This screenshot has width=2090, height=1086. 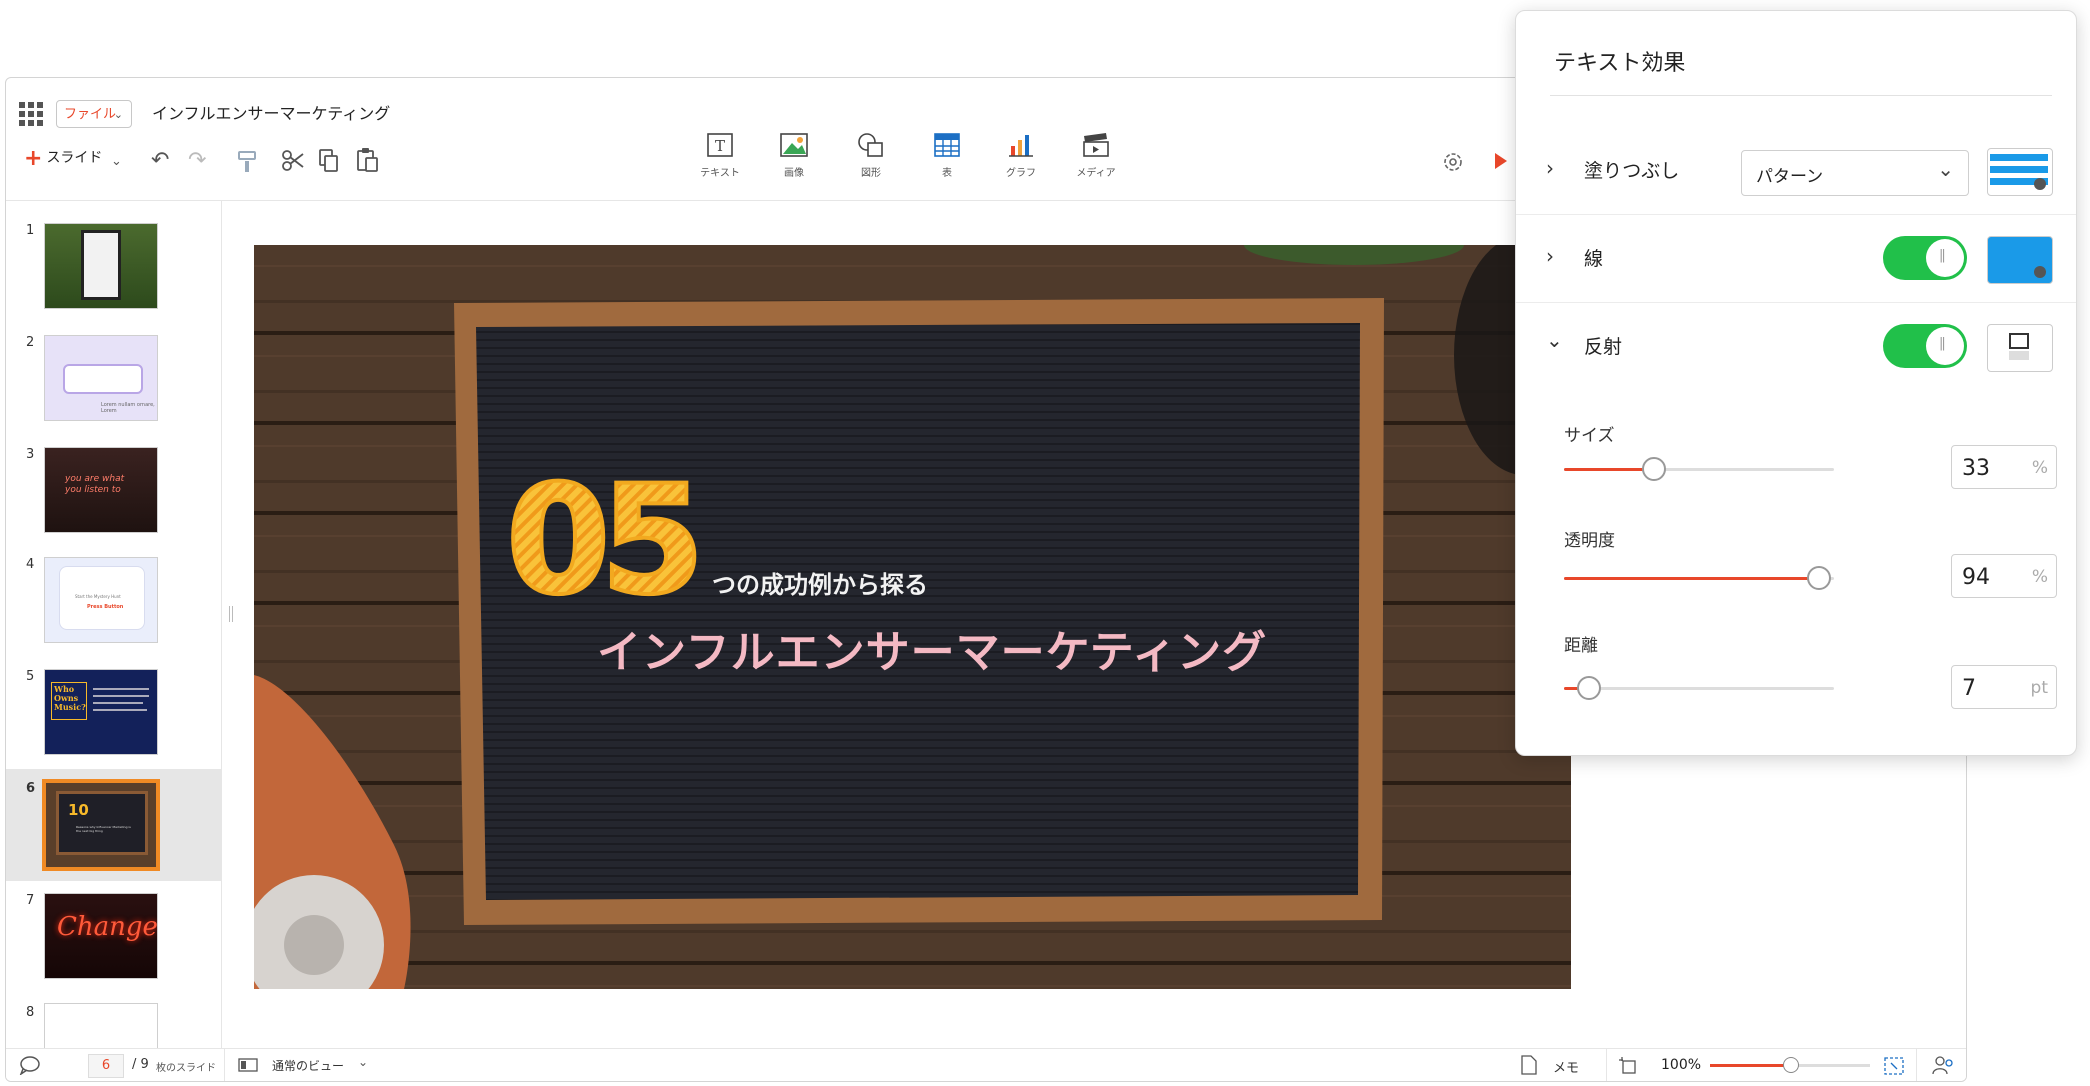 I want to click on stroke-toggle, so click(x=1925, y=258).